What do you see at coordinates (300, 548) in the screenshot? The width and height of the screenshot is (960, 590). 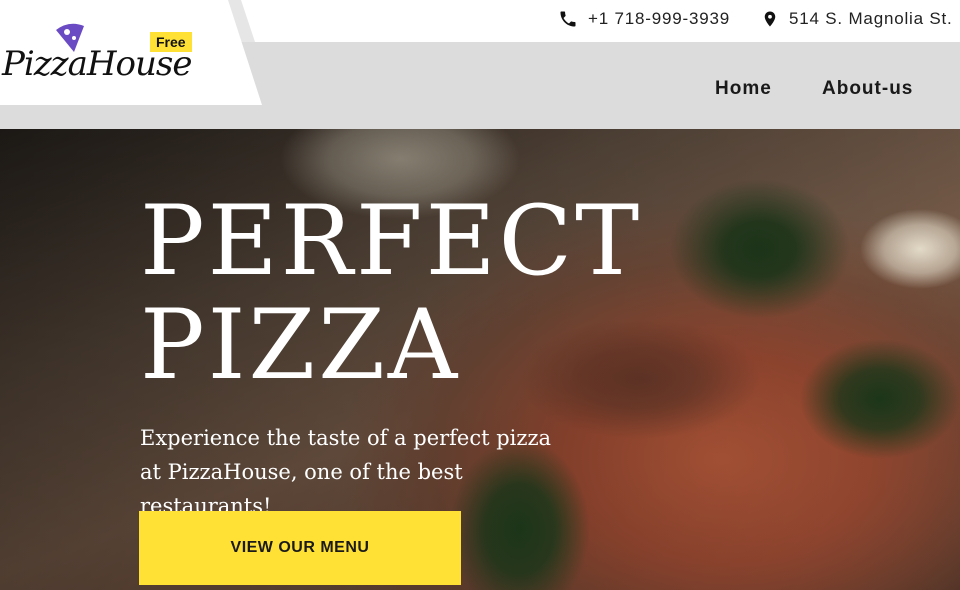 I see `view-menu-button: VIEW OUR MENU` at bounding box center [300, 548].